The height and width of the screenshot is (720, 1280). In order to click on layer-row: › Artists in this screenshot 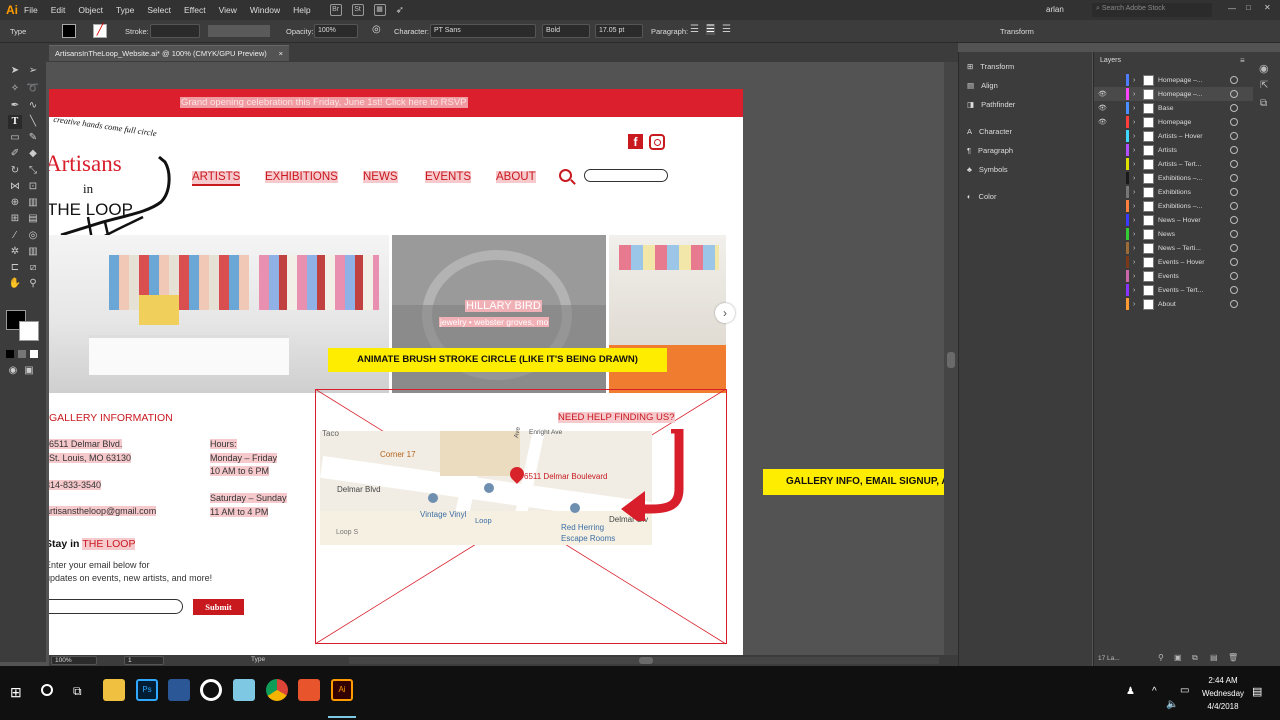, I will do `click(1174, 150)`.